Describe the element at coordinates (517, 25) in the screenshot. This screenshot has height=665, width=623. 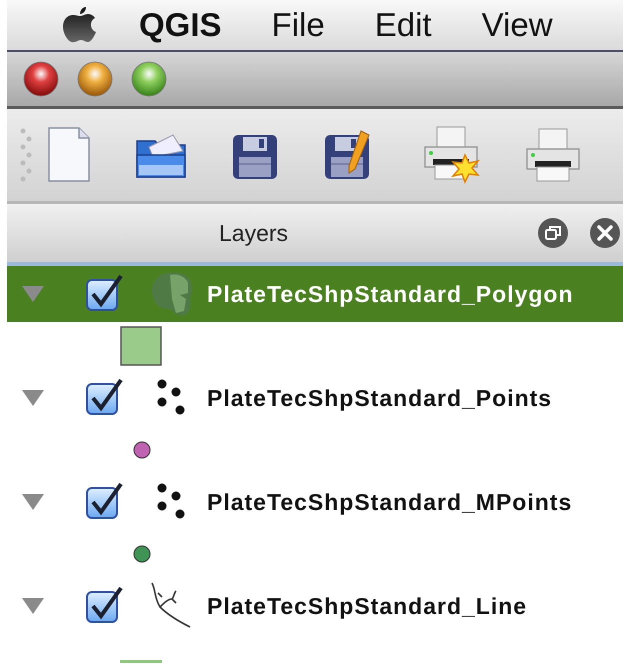
I see `menu-item: View` at that location.